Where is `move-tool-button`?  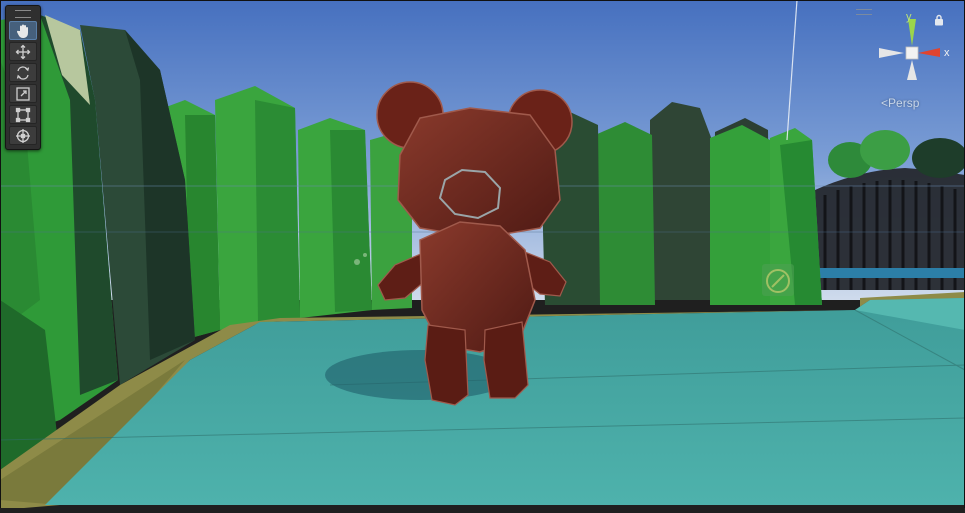 move-tool-button is located at coordinates (23, 51).